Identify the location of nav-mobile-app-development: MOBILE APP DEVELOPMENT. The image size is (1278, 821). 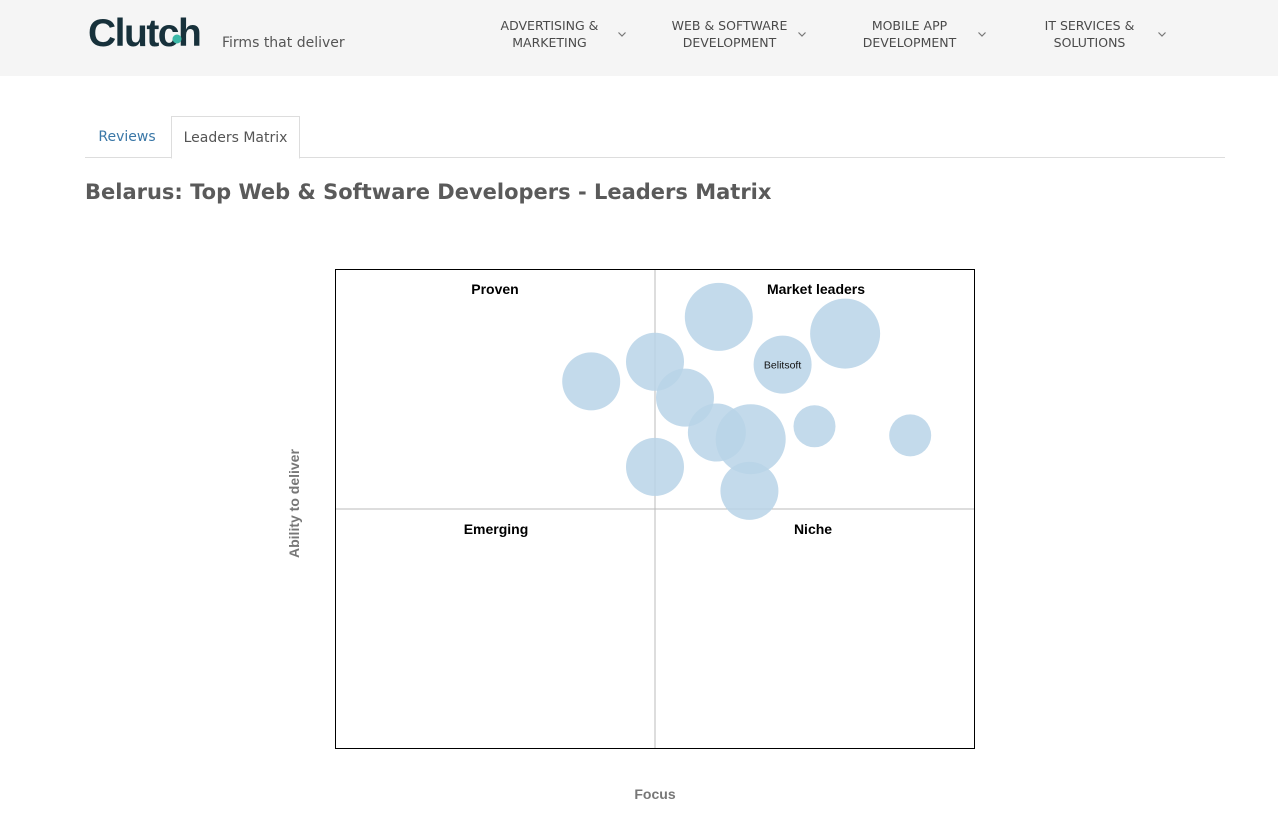
(917, 34).